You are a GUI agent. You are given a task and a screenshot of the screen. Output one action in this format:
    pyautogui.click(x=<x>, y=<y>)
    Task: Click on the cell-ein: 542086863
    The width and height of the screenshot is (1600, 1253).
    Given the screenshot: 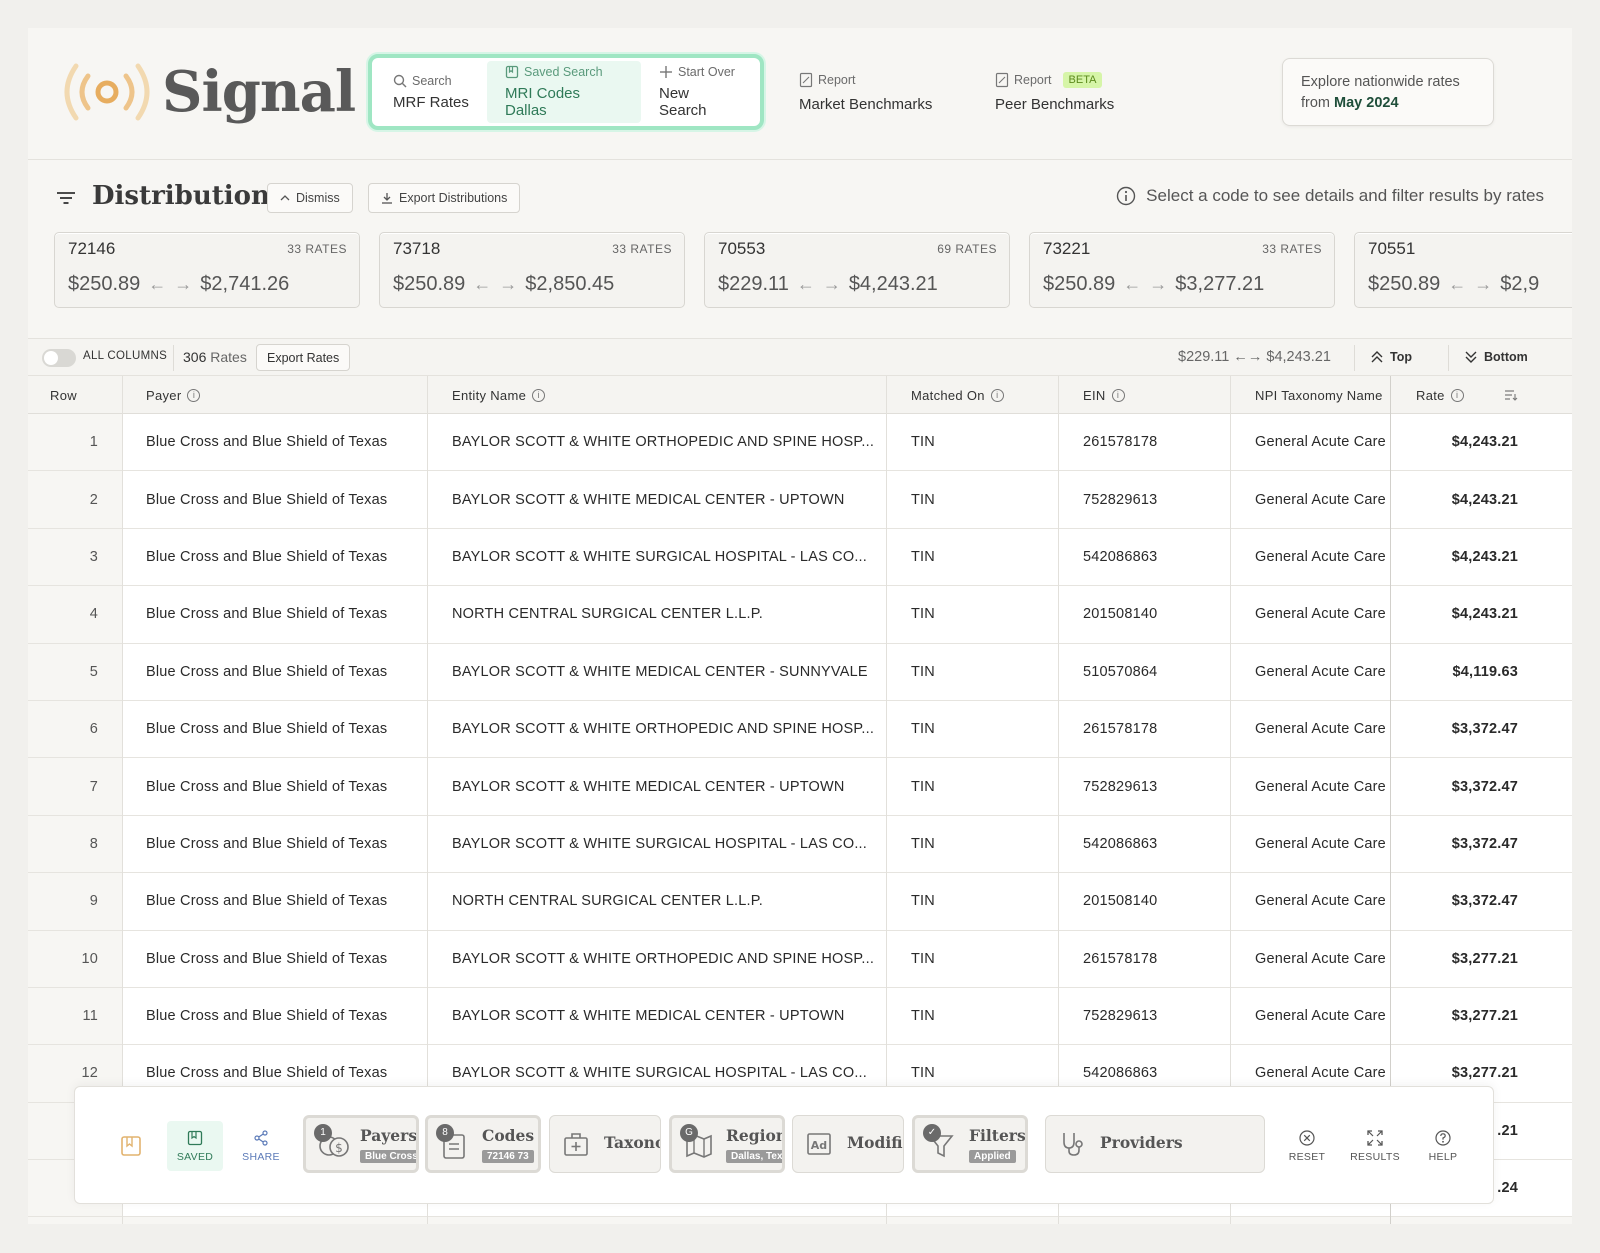 What is the action you would take?
    pyautogui.click(x=1120, y=556)
    